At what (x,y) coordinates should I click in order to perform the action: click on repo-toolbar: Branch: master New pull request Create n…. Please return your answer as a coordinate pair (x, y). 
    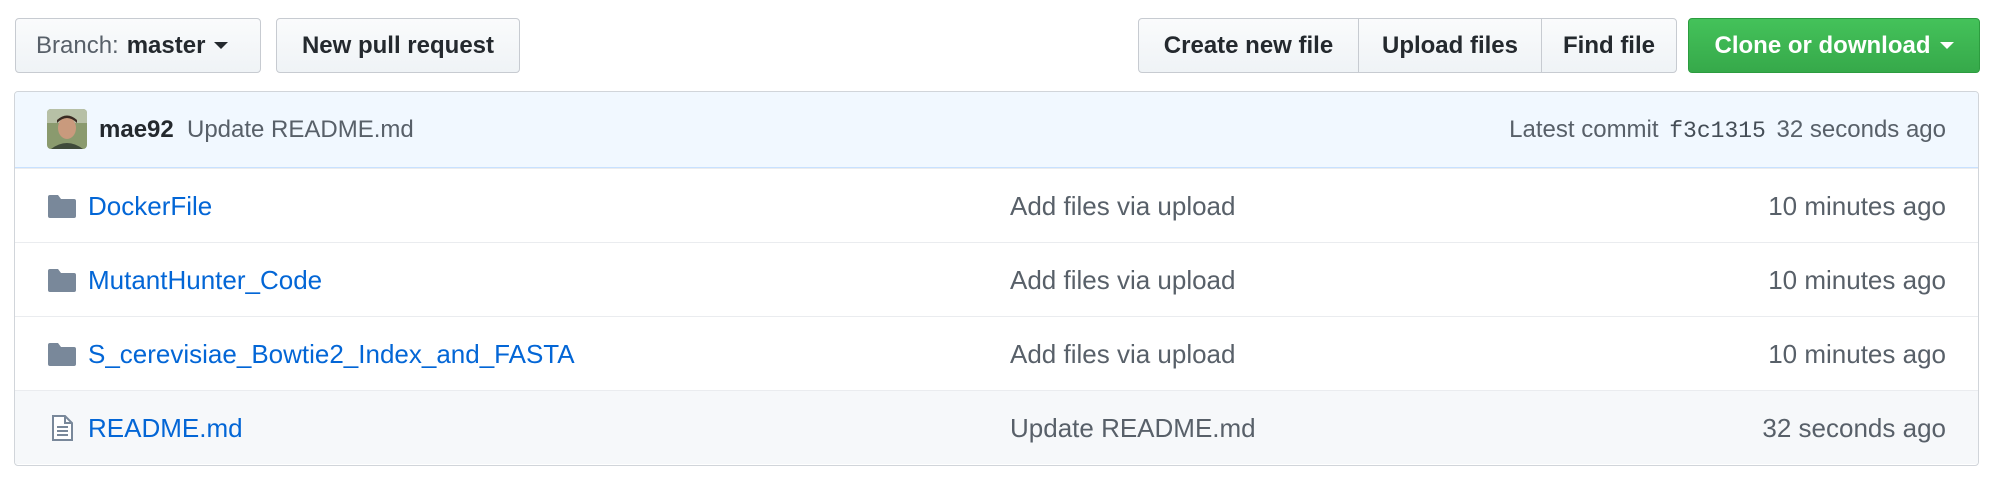
    Looking at the image, I should click on (997, 46).